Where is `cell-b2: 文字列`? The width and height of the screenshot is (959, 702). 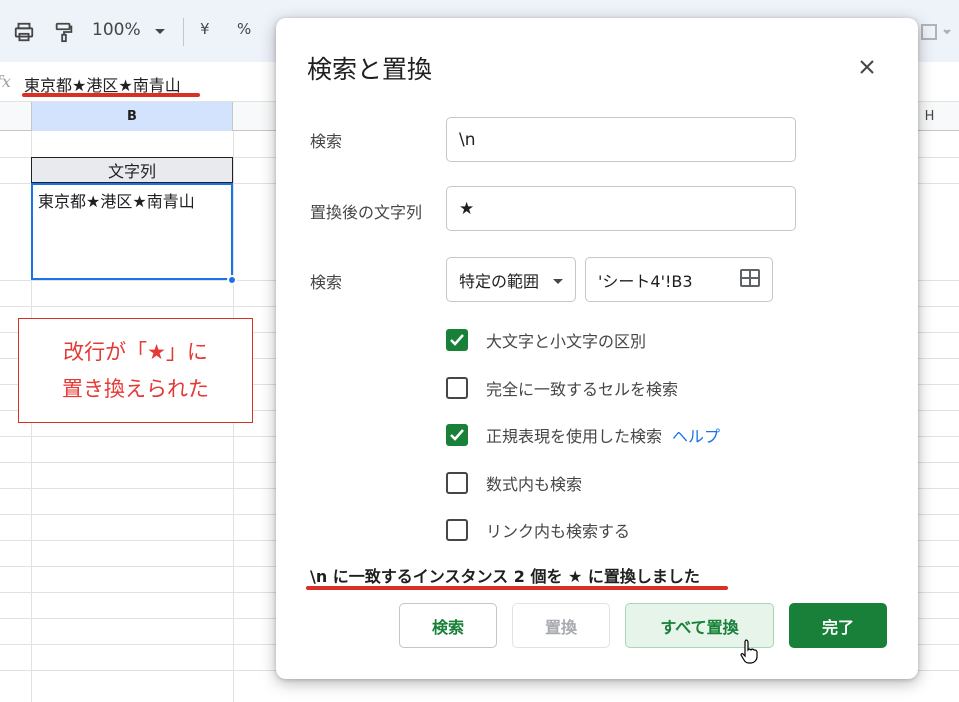
cell-b2: 文字列 is located at coordinates (132, 170).